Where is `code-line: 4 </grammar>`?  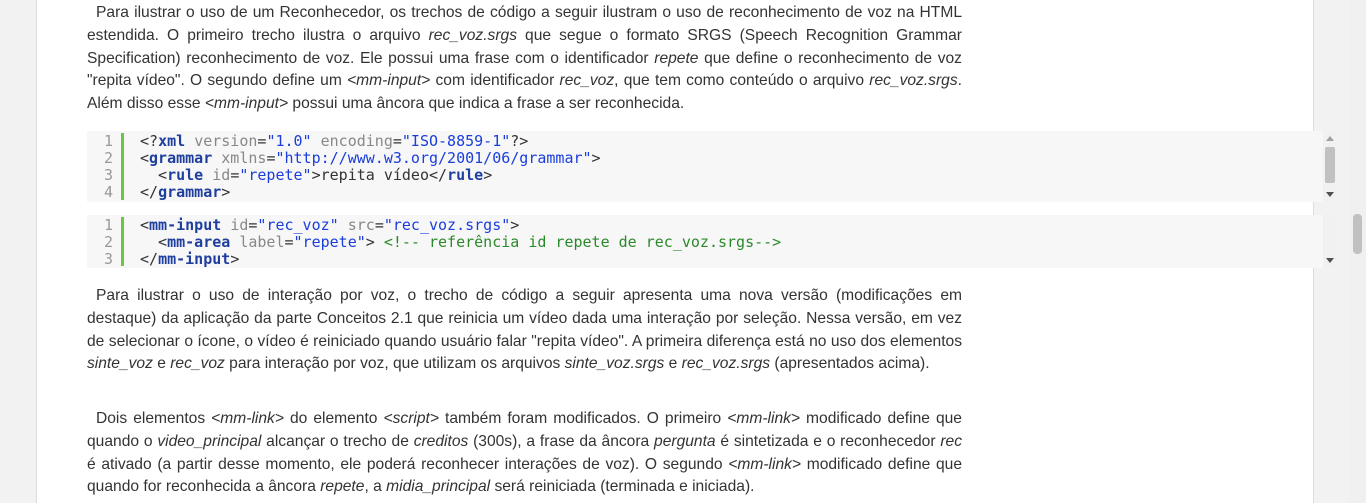
code-line: 4 </grammar> is located at coordinates (344, 192).